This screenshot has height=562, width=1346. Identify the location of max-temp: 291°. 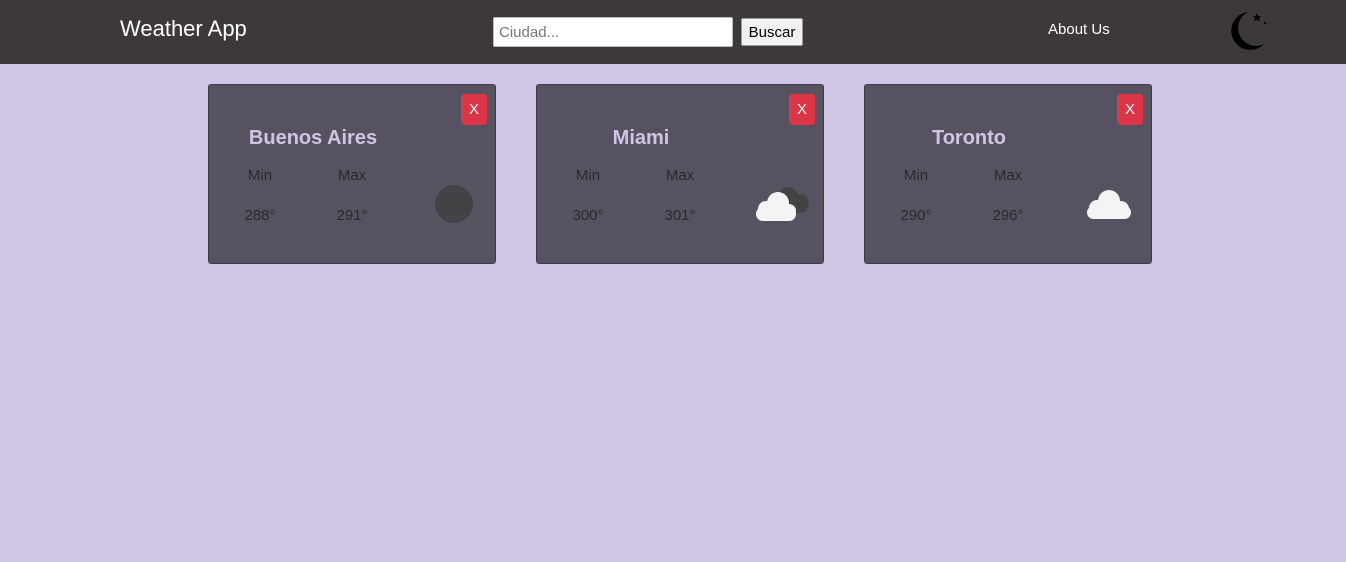
(352, 215).